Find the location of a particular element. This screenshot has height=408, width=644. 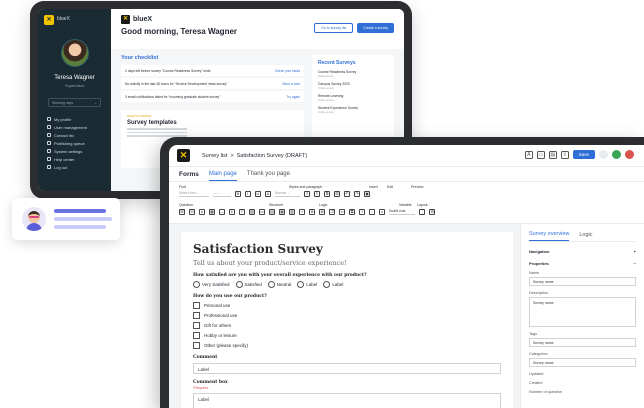

status-select: Working days ⌄ is located at coordinates (74, 102).